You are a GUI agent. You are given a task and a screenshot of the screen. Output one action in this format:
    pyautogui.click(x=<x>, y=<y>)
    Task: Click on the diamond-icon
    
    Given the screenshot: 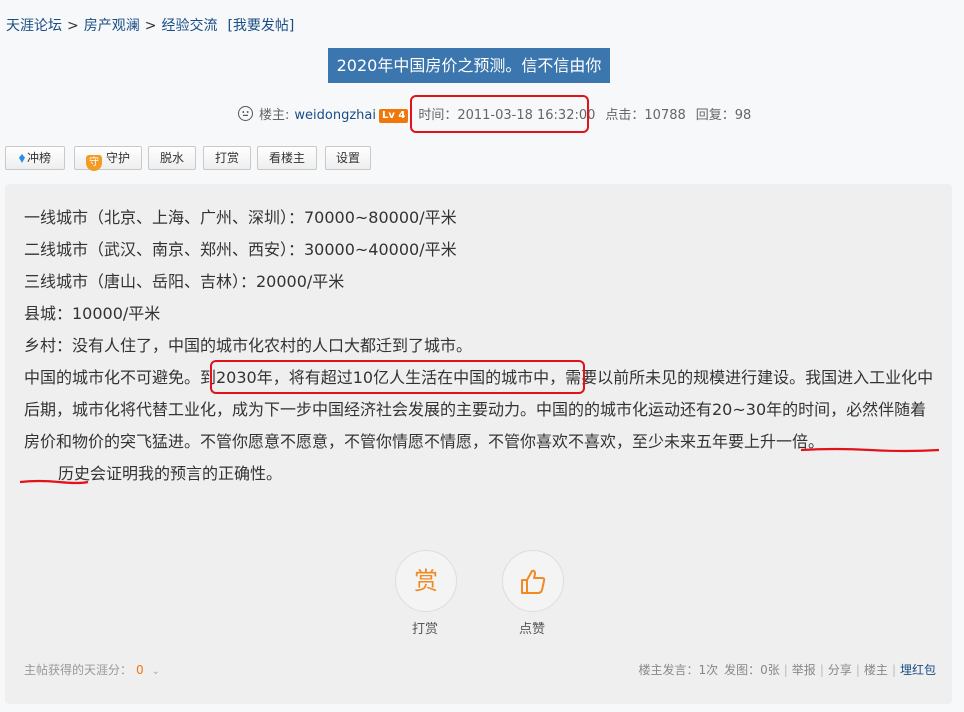 What is the action you would take?
    pyautogui.click(x=21, y=158)
    